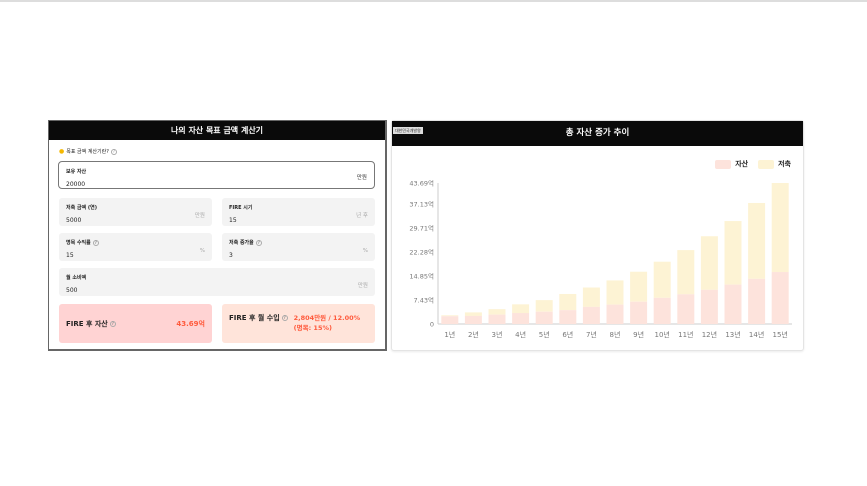 This screenshot has height=486, width=867. I want to click on assets-label: 보유 자산, so click(76, 172).